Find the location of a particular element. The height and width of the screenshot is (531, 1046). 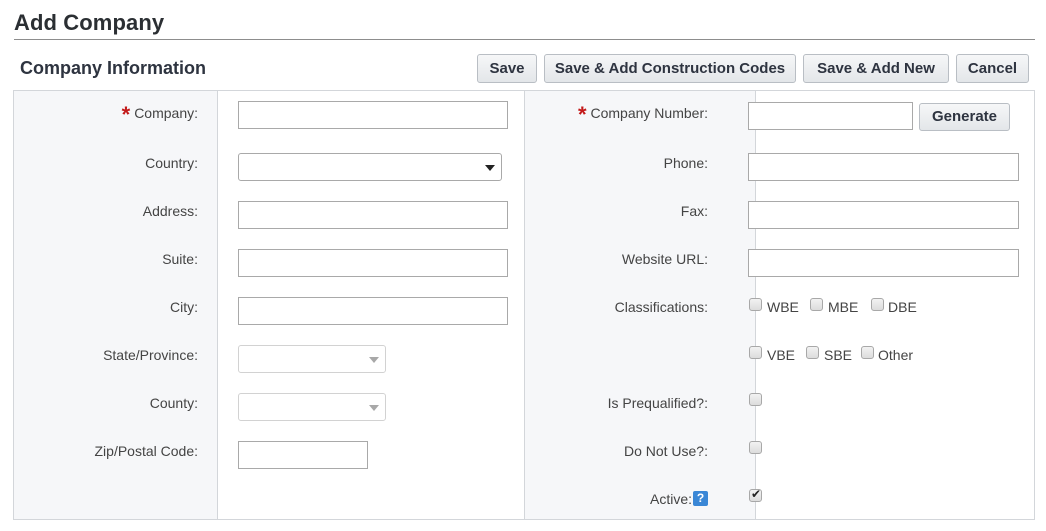

suite-input is located at coordinates (373, 263).